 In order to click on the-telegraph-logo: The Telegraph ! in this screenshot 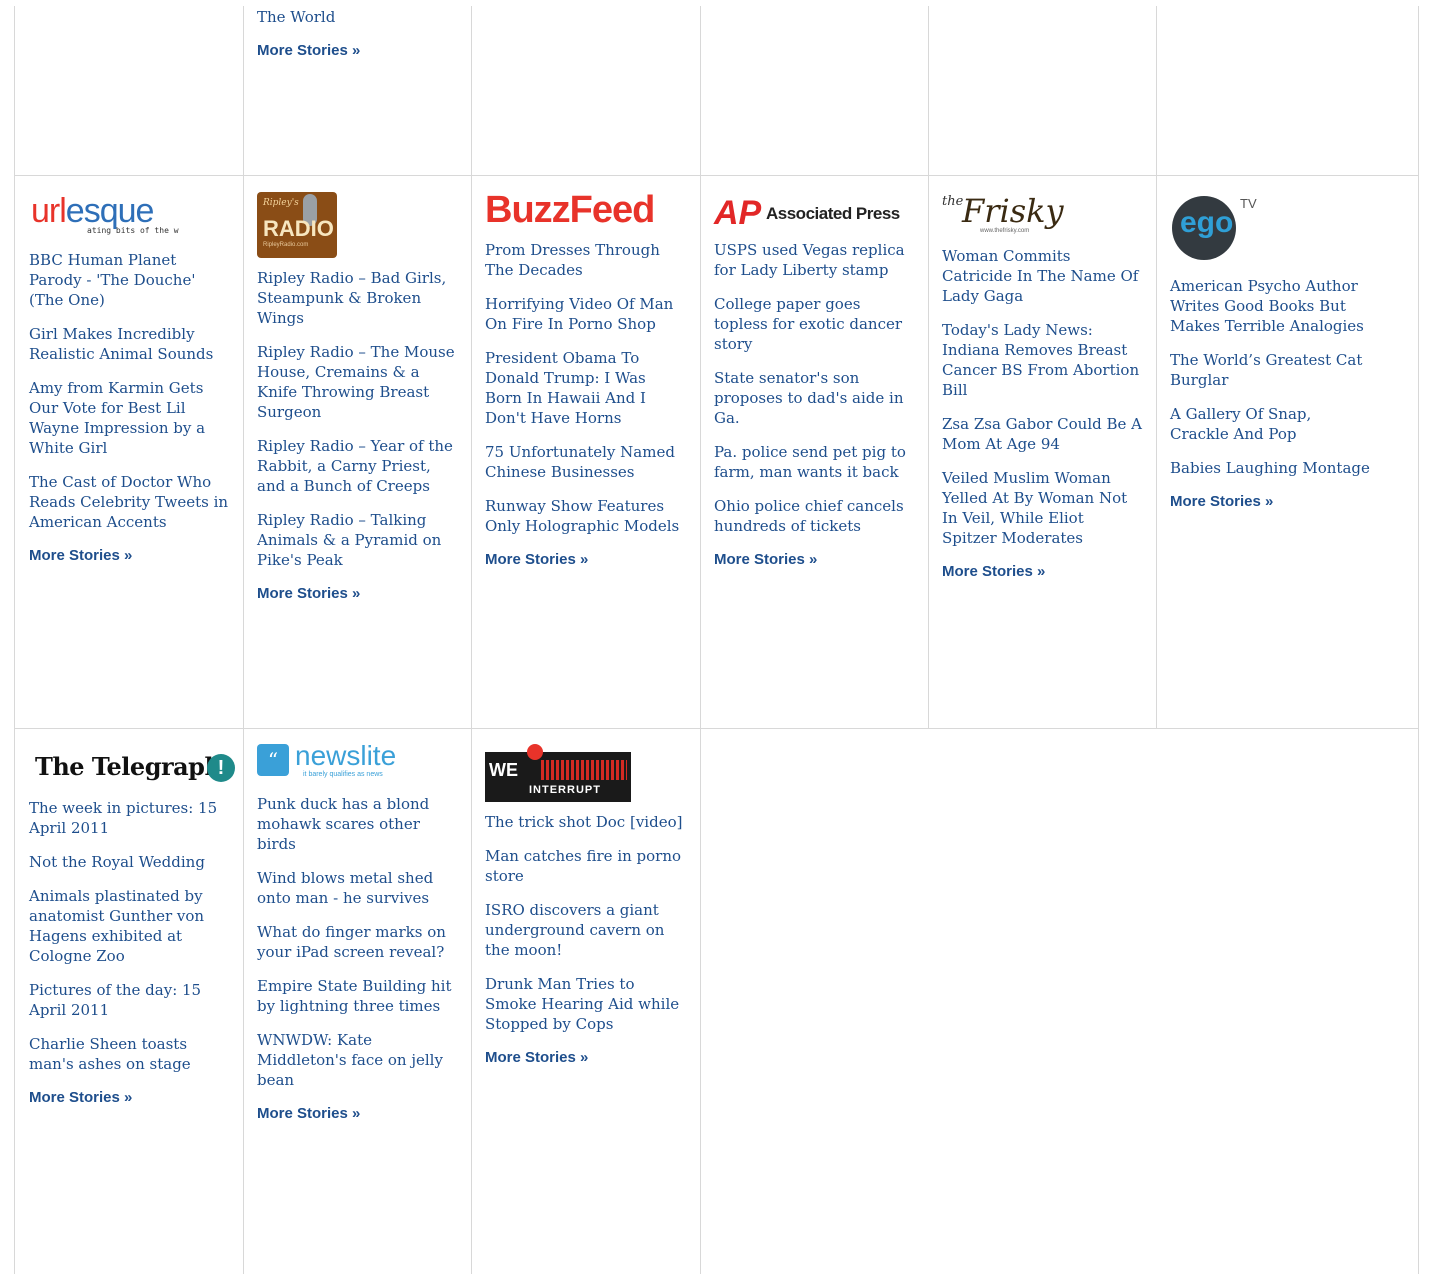, I will do `click(132, 768)`.